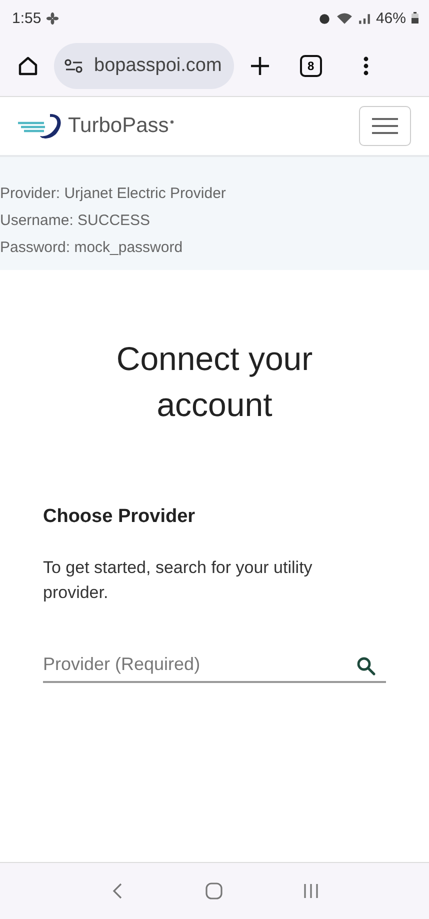 The height and width of the screenshot is (919, 429). Describe the element at coordinates (344, 18) in the screenshot. I see `wifi-icon` at that location.